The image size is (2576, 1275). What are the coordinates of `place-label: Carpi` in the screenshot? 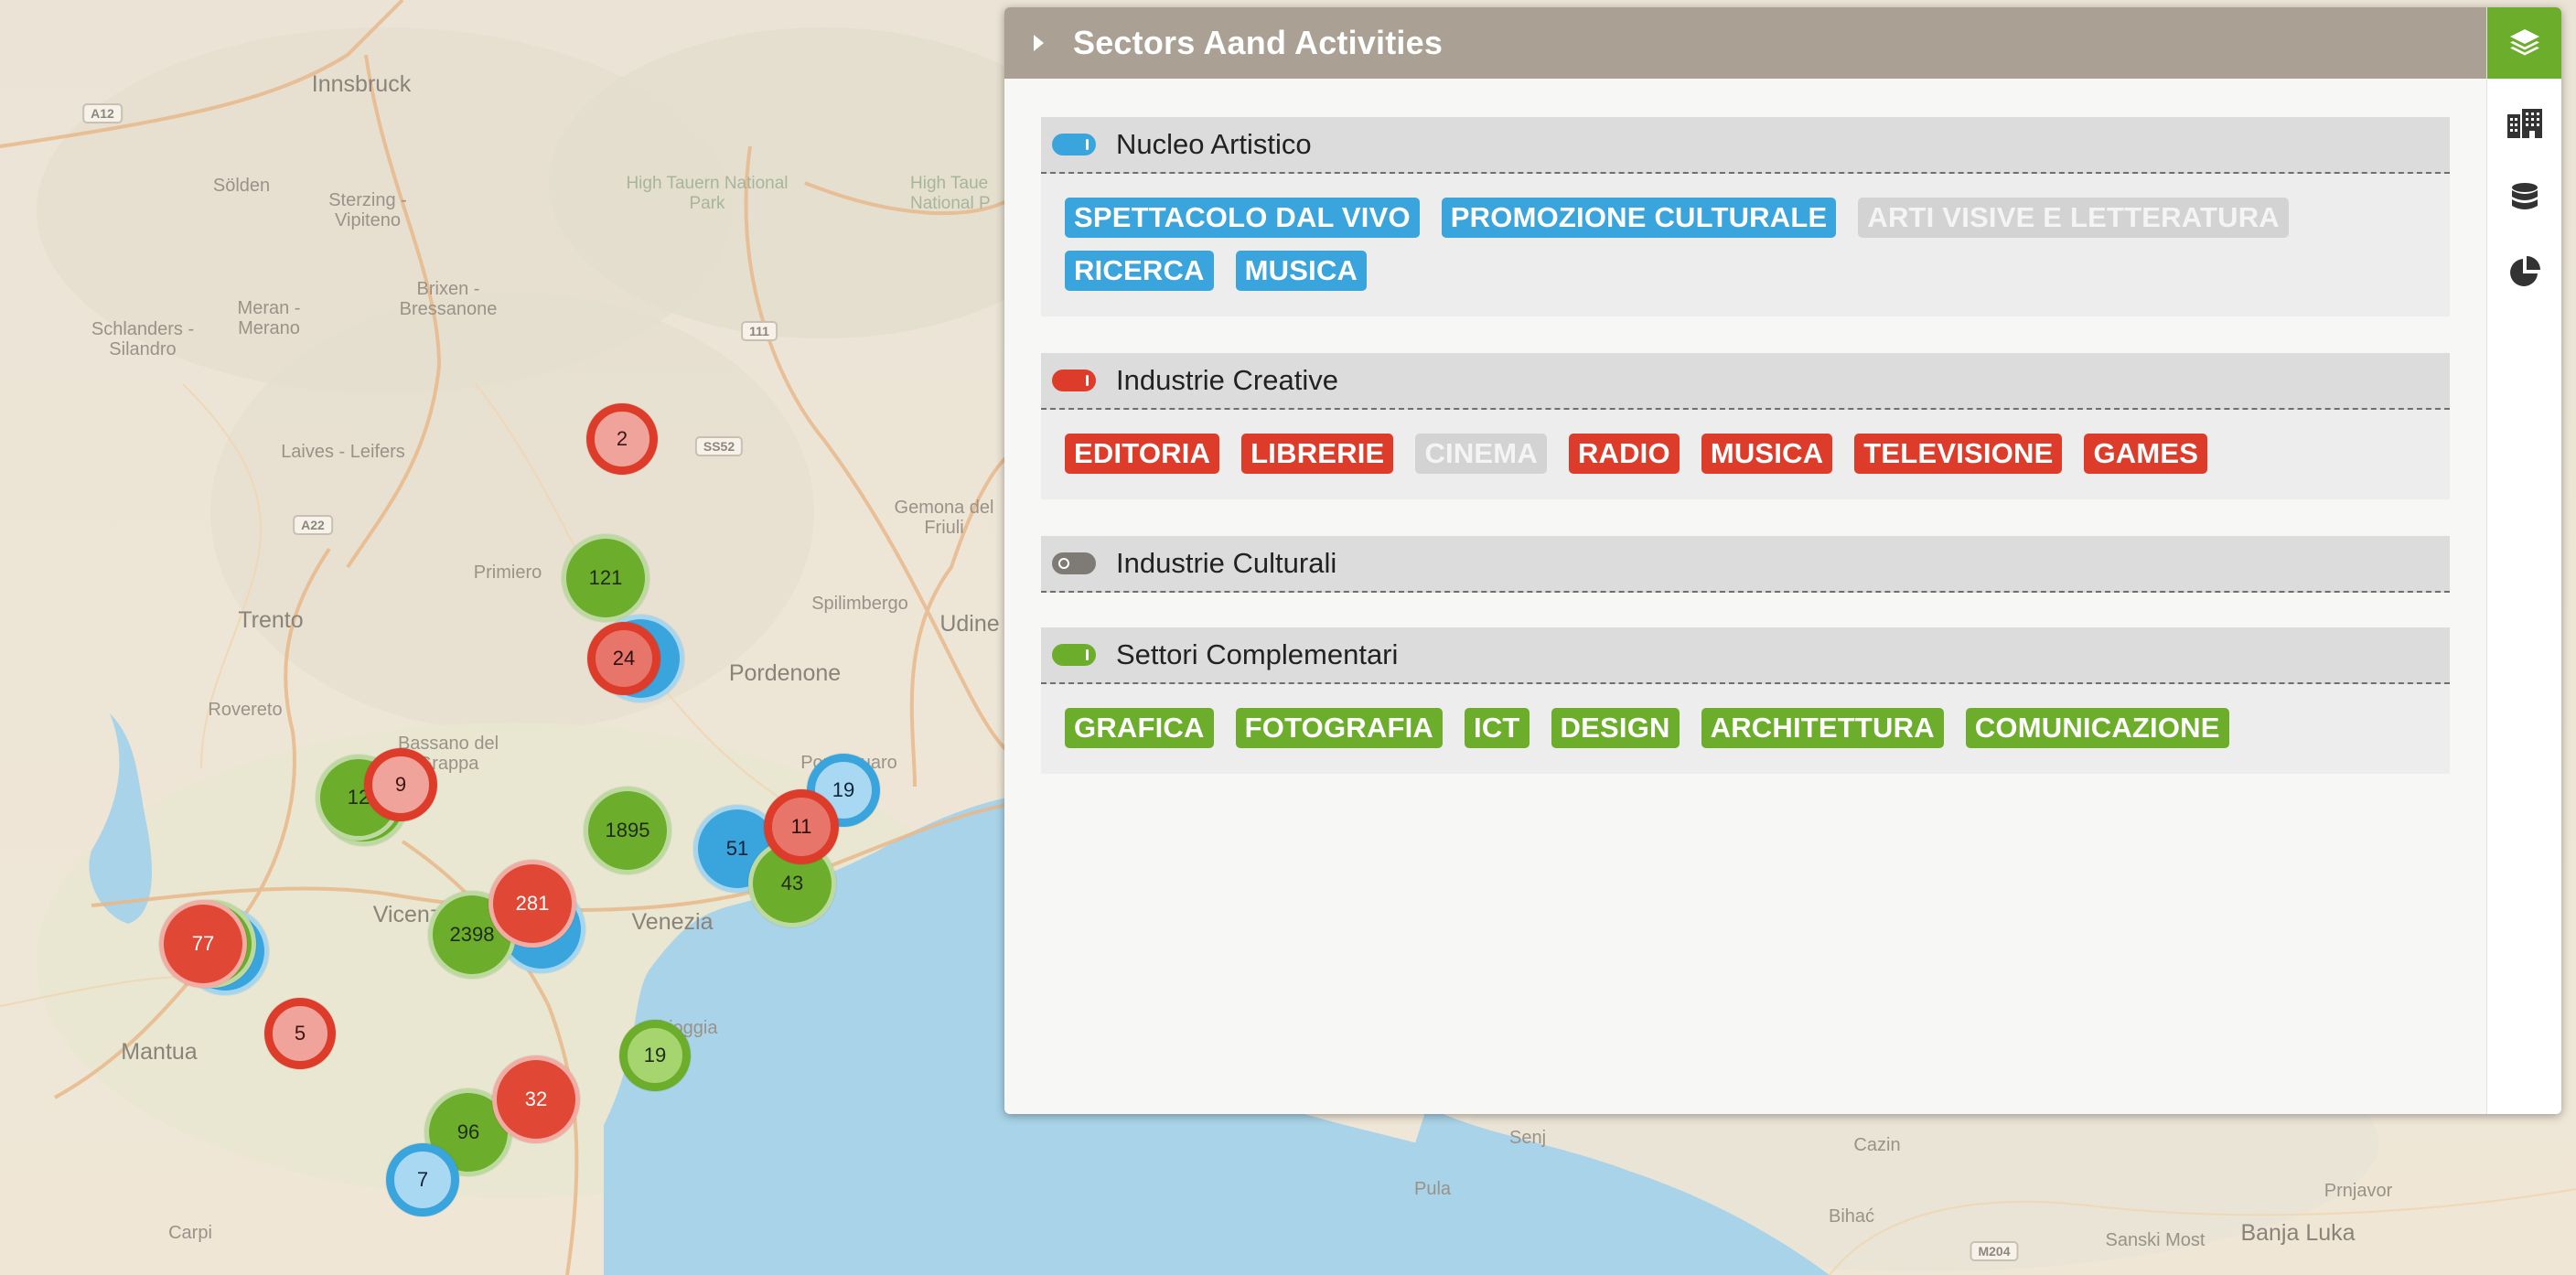 It's located at (190, 1233).